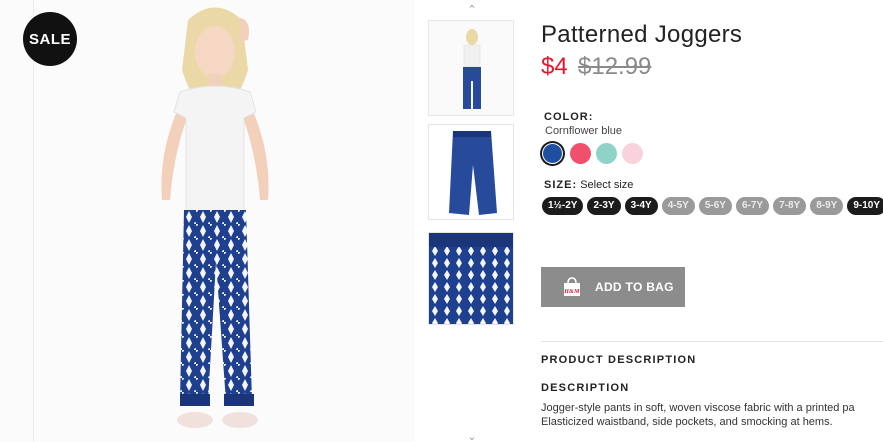  Describe the element at coordinates (592, 153) in the screenshot. I see `color-swatches` at that location.